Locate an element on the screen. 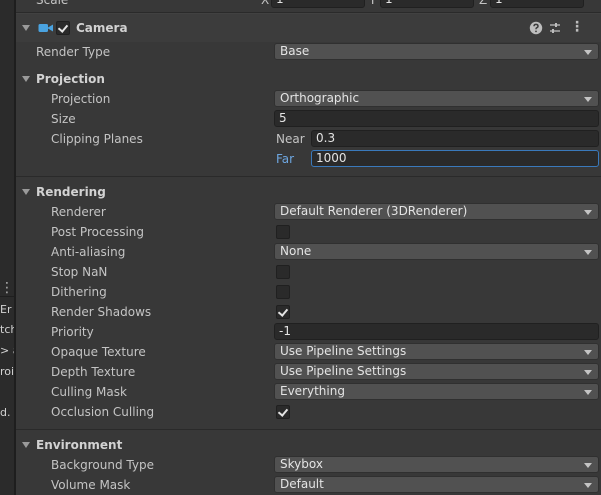 This screenshot has height=495, width=601. stop-nan-label: Stop NaN is located at coordinates (79, 272).